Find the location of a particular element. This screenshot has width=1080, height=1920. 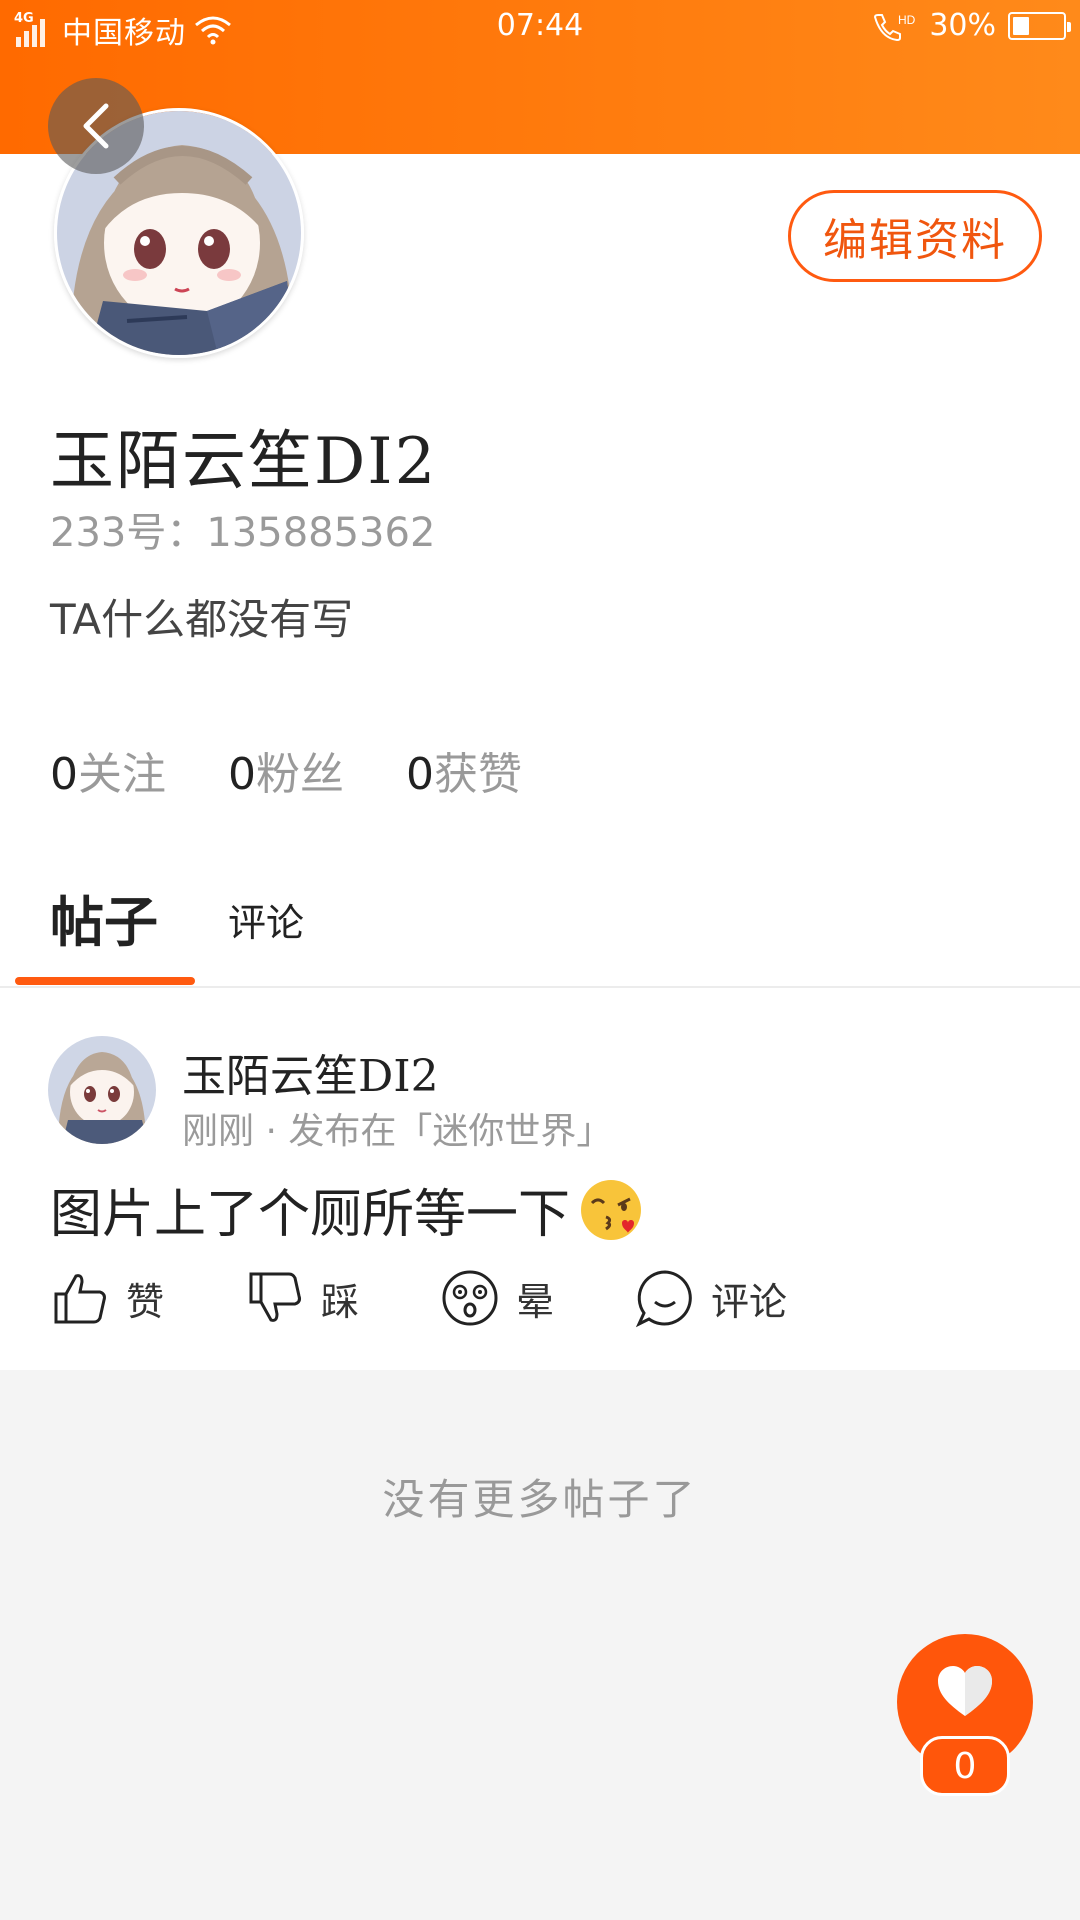

dislike-action-button: 踩 is located at coordinates (342, 1298).